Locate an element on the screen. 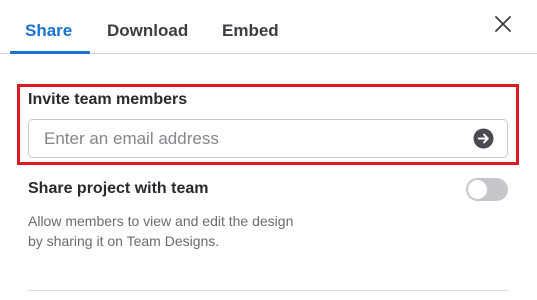 This screenshot has width=537, height=300. invite-title: Invite team members is located at coordinates (108, 99).